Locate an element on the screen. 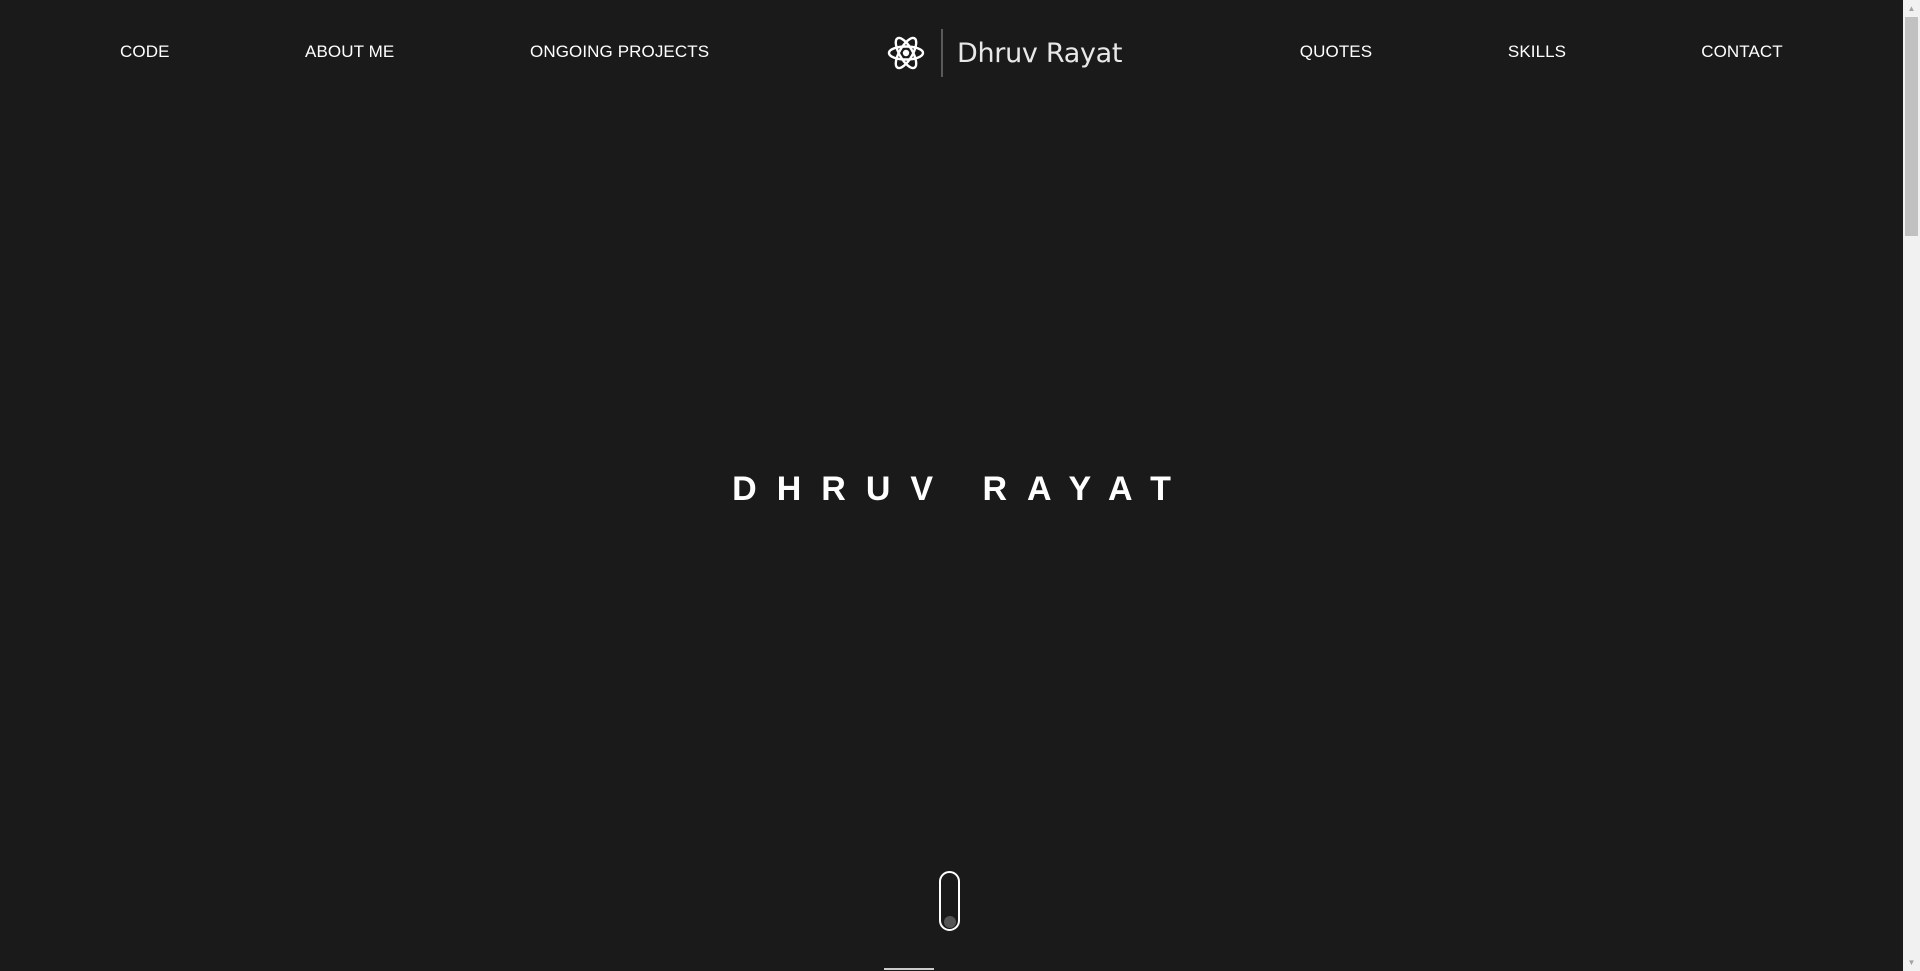 This screenshot has width=1920, height=971. vertical-scrollbar: ▲ ▼ is located at coordinates (1911, 485).